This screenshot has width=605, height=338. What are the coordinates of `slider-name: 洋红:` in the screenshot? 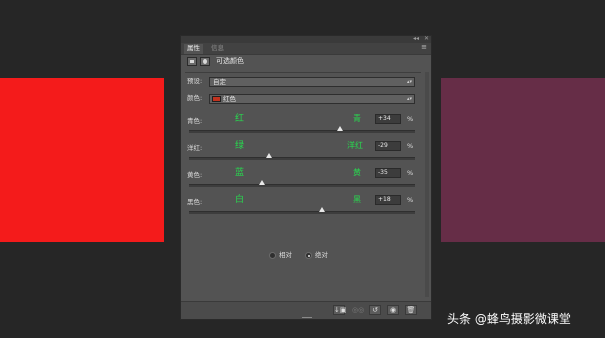 It's located at (195, 148).